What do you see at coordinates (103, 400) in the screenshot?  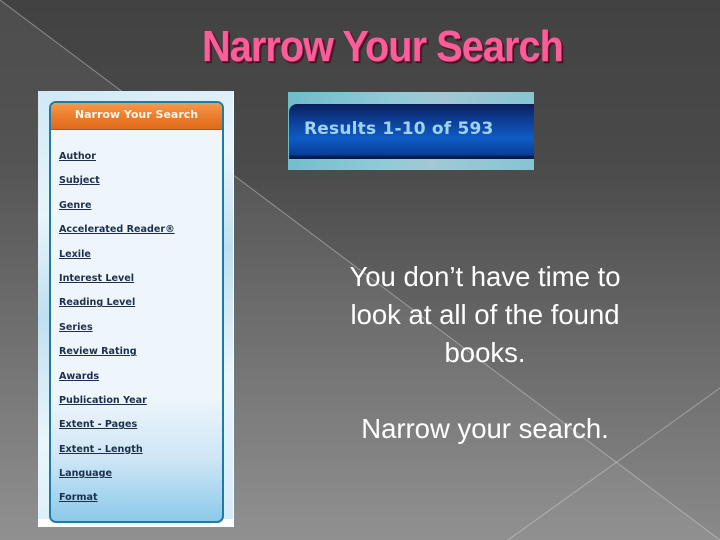 I see `filter-link-publication-year: Publication Year` at bounding box center [103, 400].